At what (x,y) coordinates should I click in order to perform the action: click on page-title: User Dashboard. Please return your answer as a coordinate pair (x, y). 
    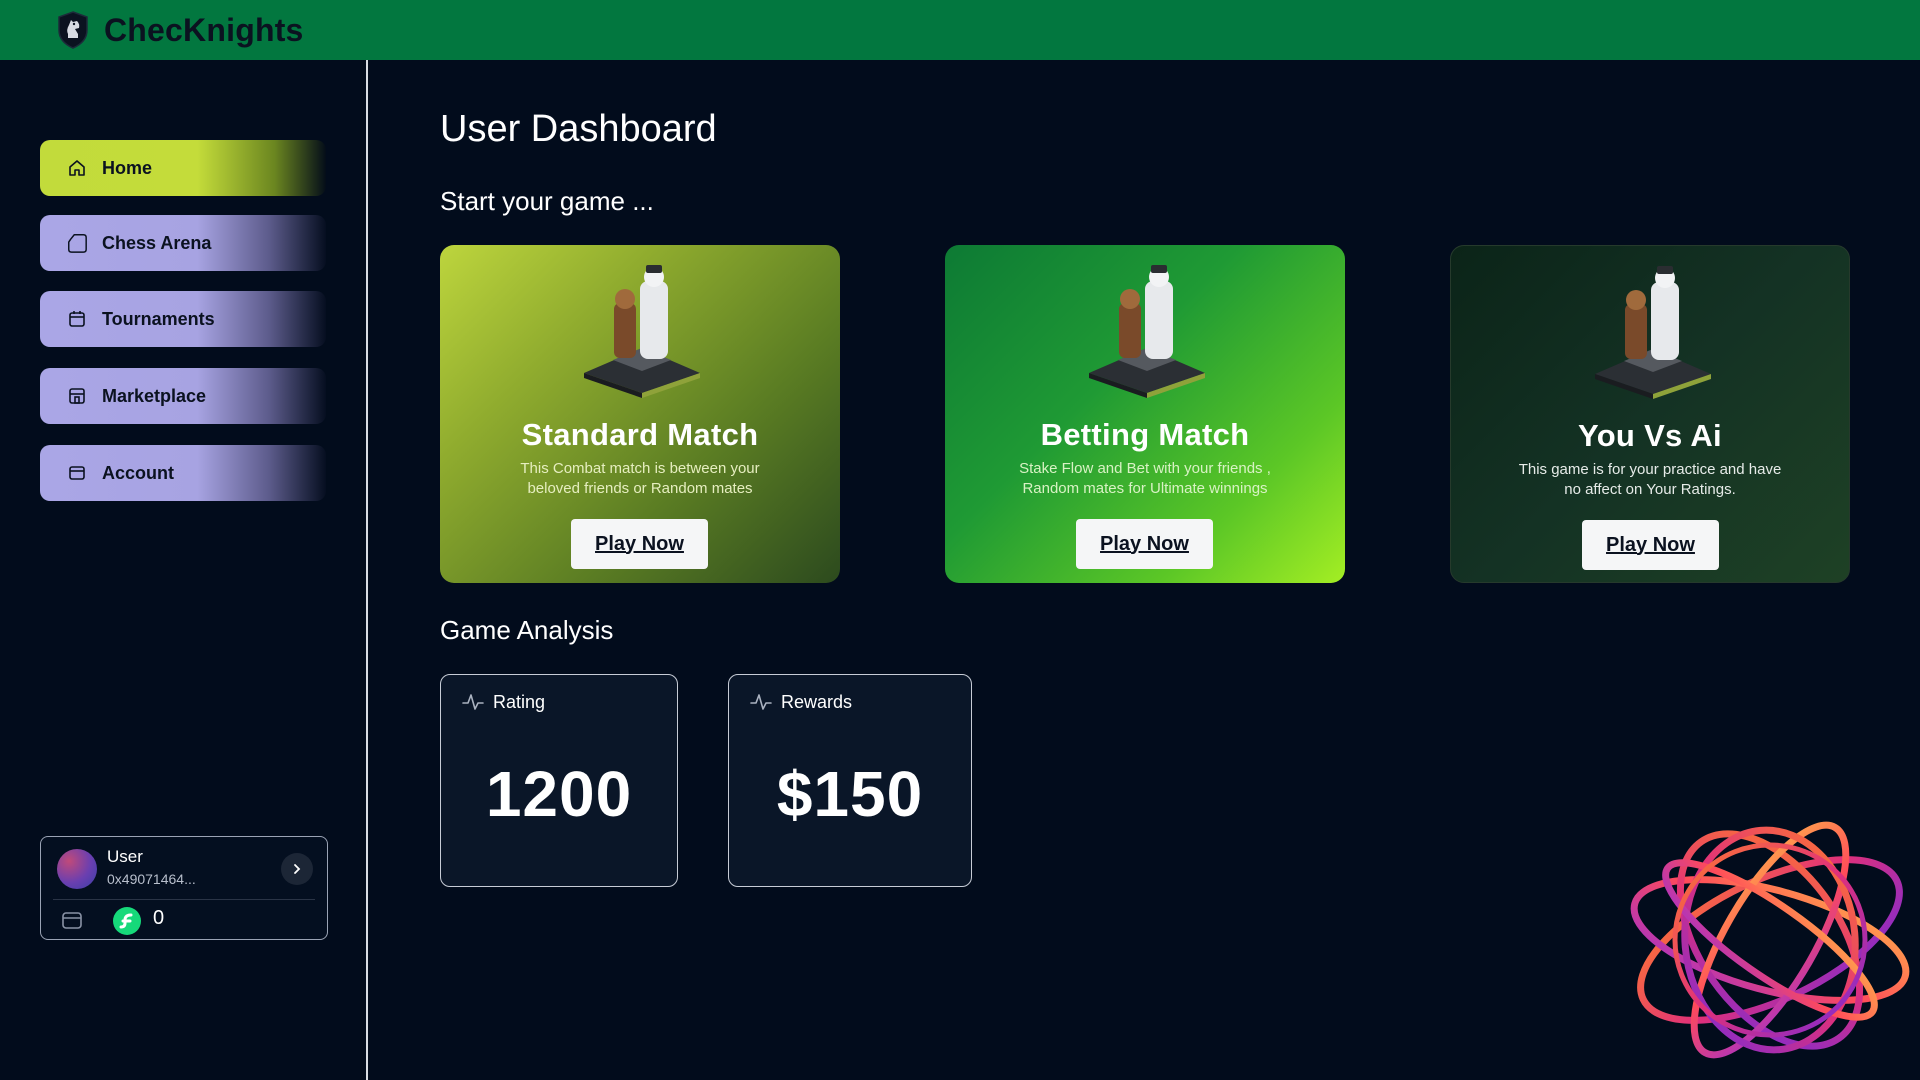
    Looking at the image, I should click on (578, 129).